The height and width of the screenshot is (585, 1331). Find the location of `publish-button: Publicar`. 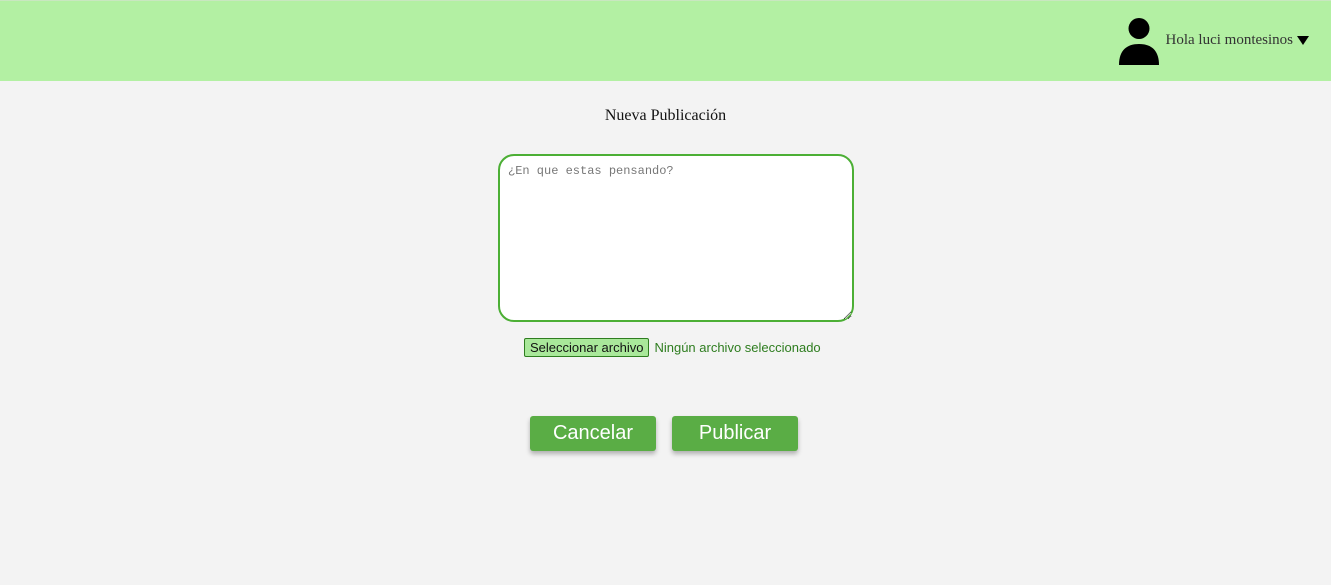

publish-button: Publicar is located at coordinates (735, 433).